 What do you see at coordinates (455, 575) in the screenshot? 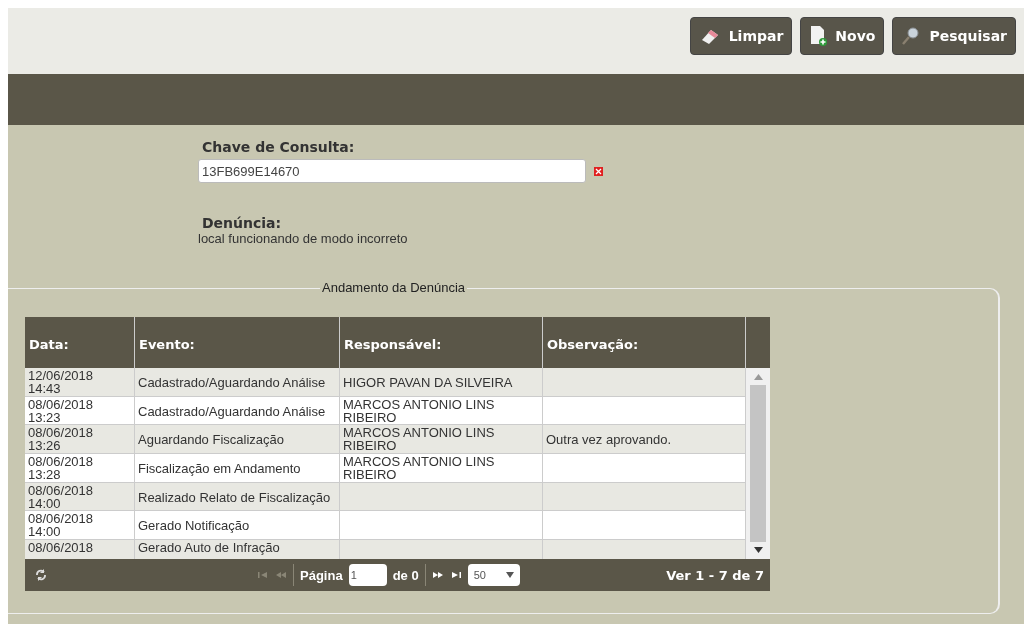
I see `last-page-icon` at bounding box center [455, 575].